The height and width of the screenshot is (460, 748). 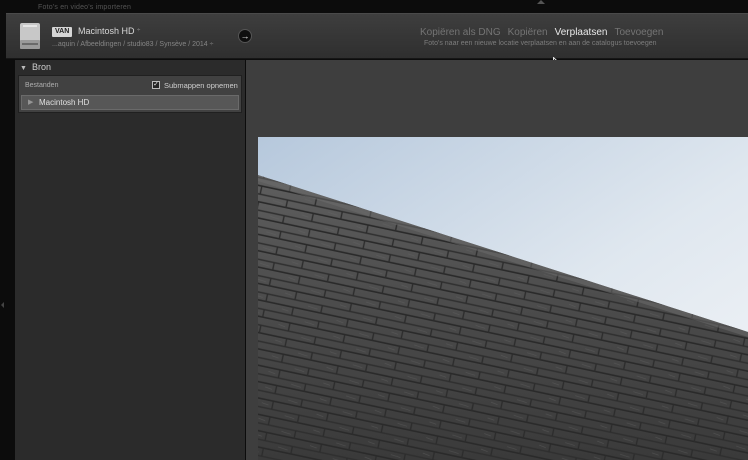 What do you see at coordinates (41, 67) in the screenshot?
I see `bron-title: Bron` at bounding box center [41, 67].